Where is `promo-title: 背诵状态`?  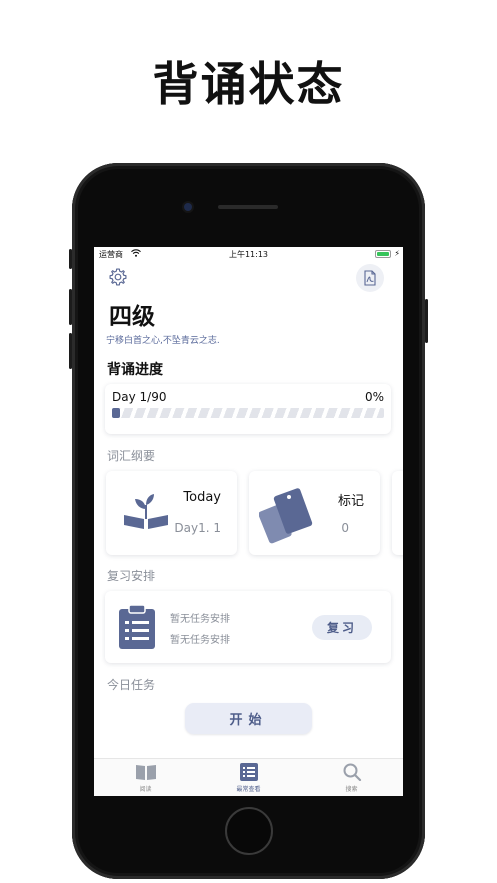 promo-title: 背诵状态 is located at coordinates (248, 84).